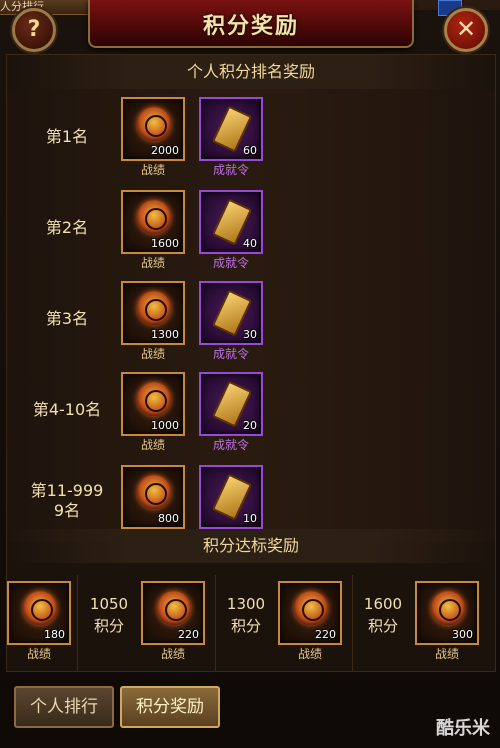 This screenshot has width=500, height=748. What do you see at coordinates (250, 334) in the screenshot?
I see `item-count: 30` at bounding box center [250, 334].